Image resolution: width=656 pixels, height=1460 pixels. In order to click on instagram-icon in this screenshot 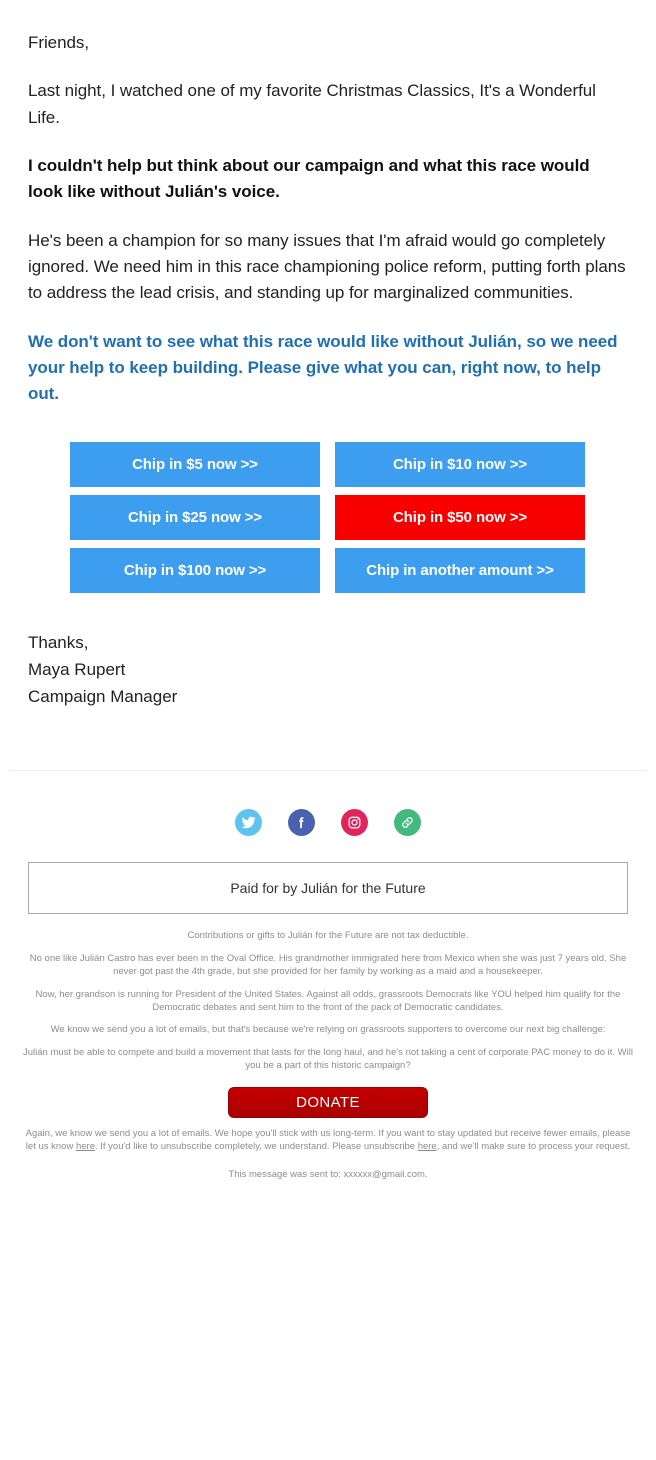, I will do `click(354, 823)`.